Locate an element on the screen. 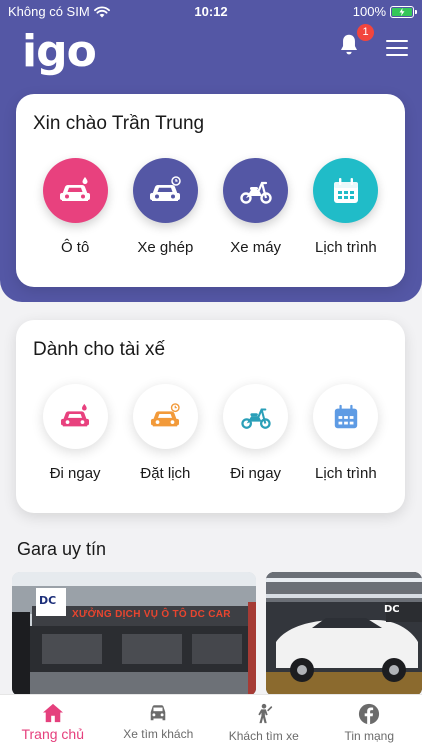 This screenshot has height=750, width=422. service-motorbike: Xe máy is located at coordinates (256, 207).